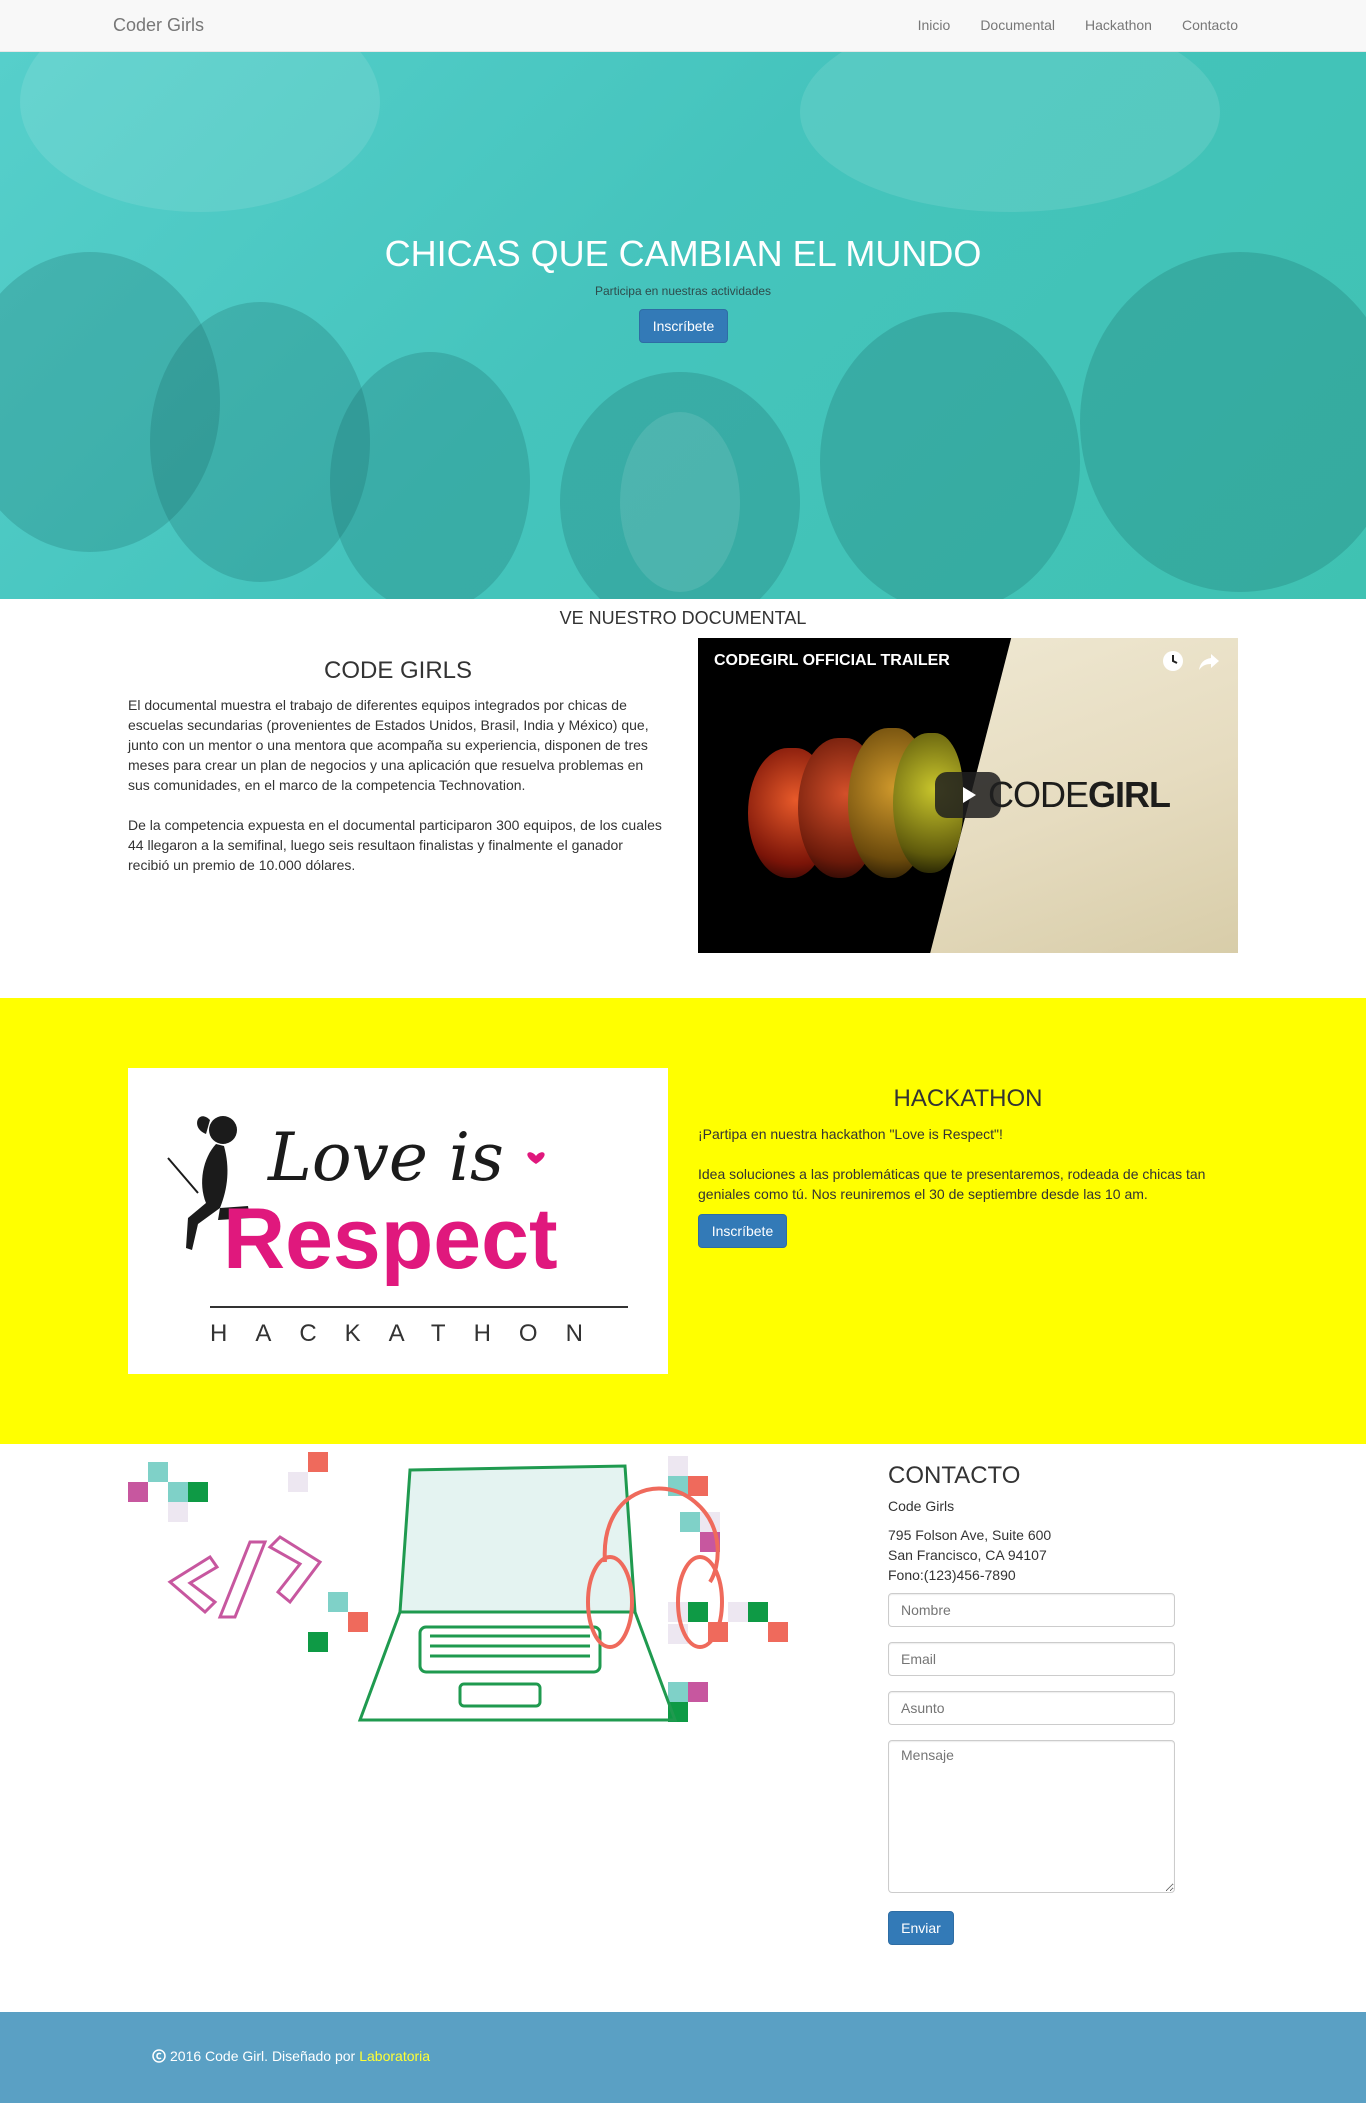  Describe the element at coordinates (1173, 663) in the screenshot. I see `watch-later-icon` at that location.